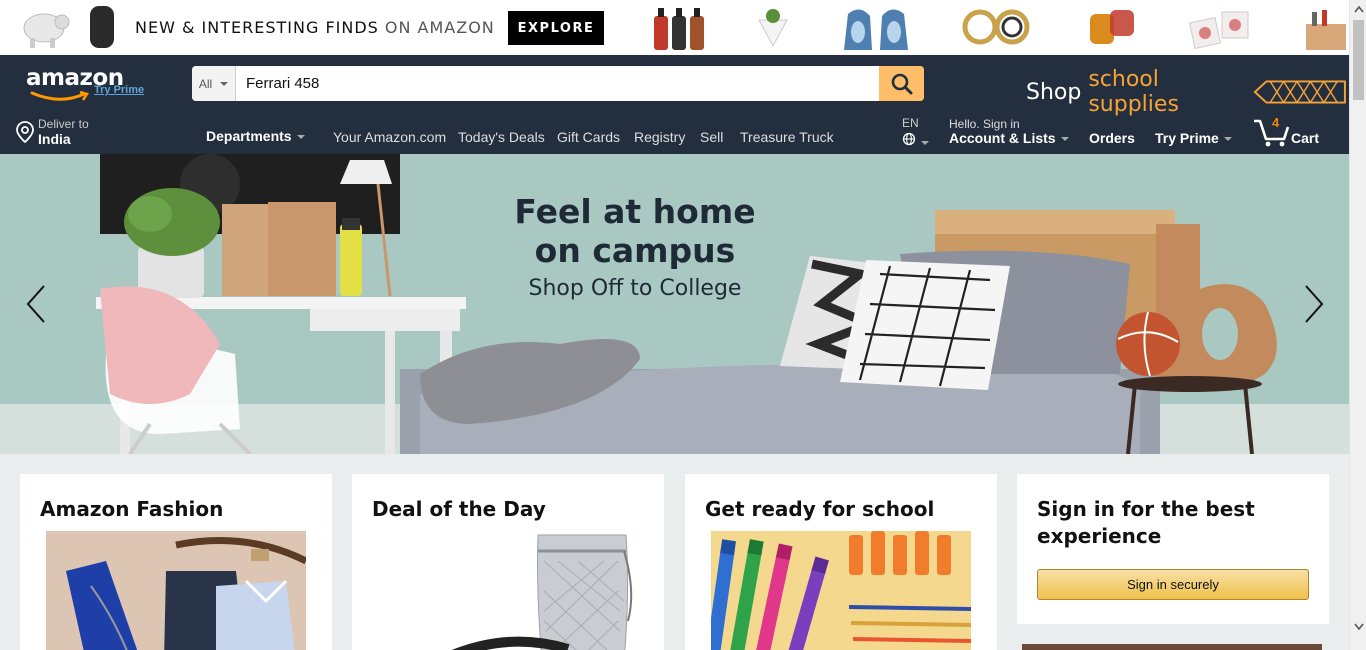 This screenshot has width=1366, height=650. I want to click on next-card-preview-image, so click(1172, 647).